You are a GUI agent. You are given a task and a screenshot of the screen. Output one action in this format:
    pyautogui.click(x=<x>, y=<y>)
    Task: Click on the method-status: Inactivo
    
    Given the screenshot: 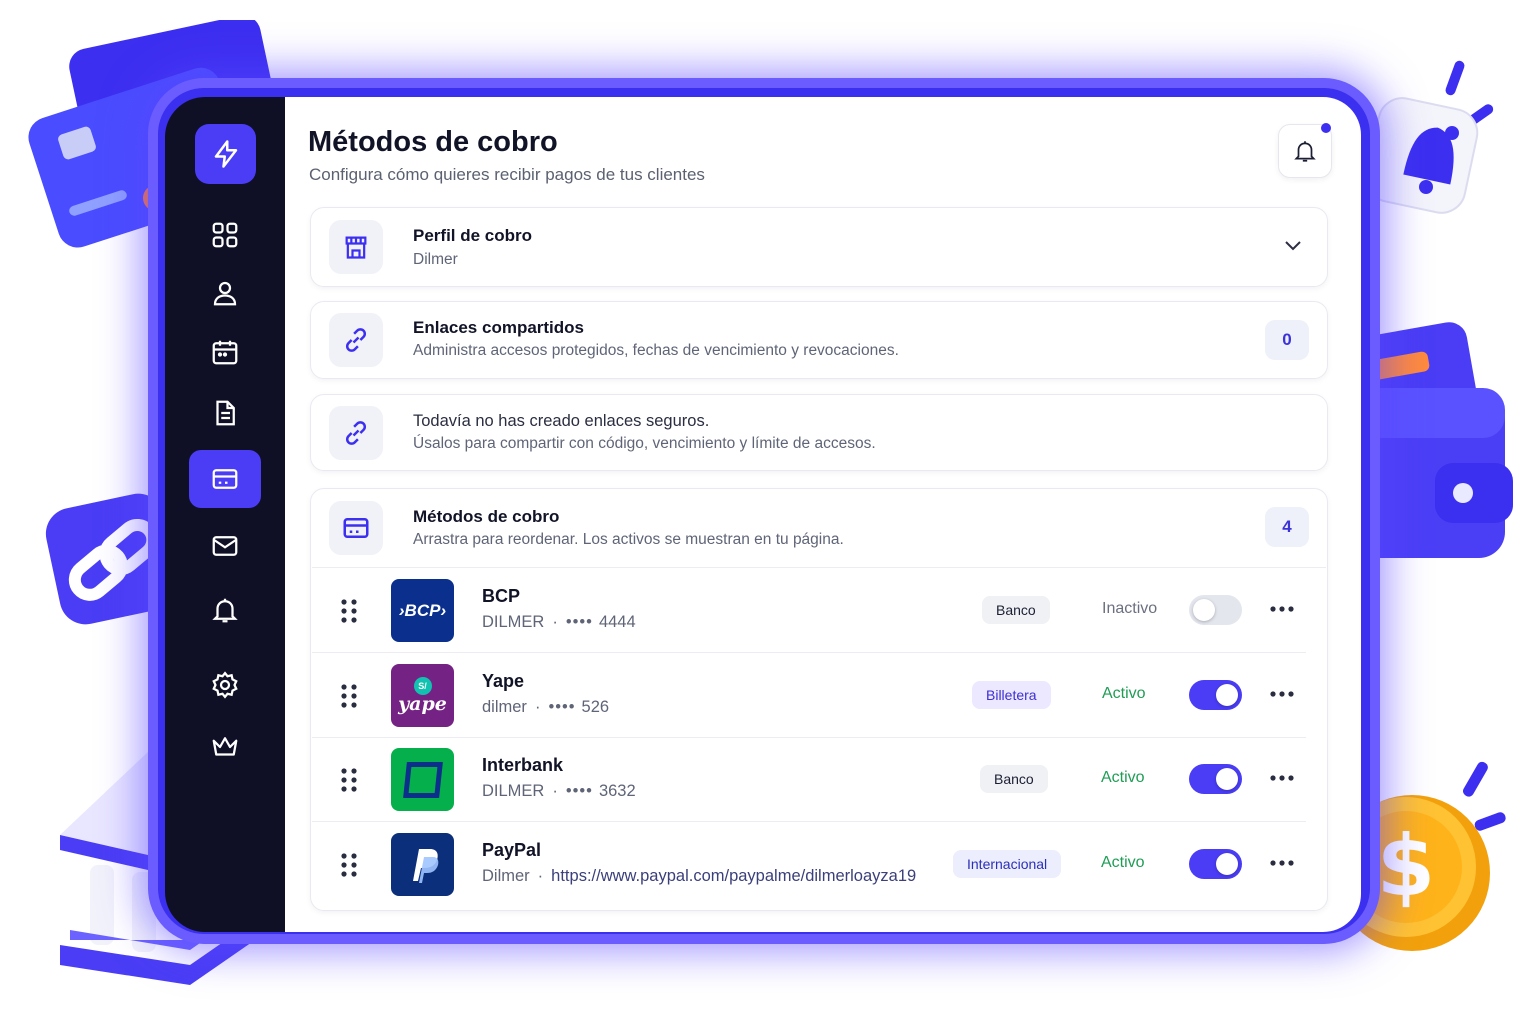 What is the action you would take?
    pyautogui.click(x=1130, y=608)
    